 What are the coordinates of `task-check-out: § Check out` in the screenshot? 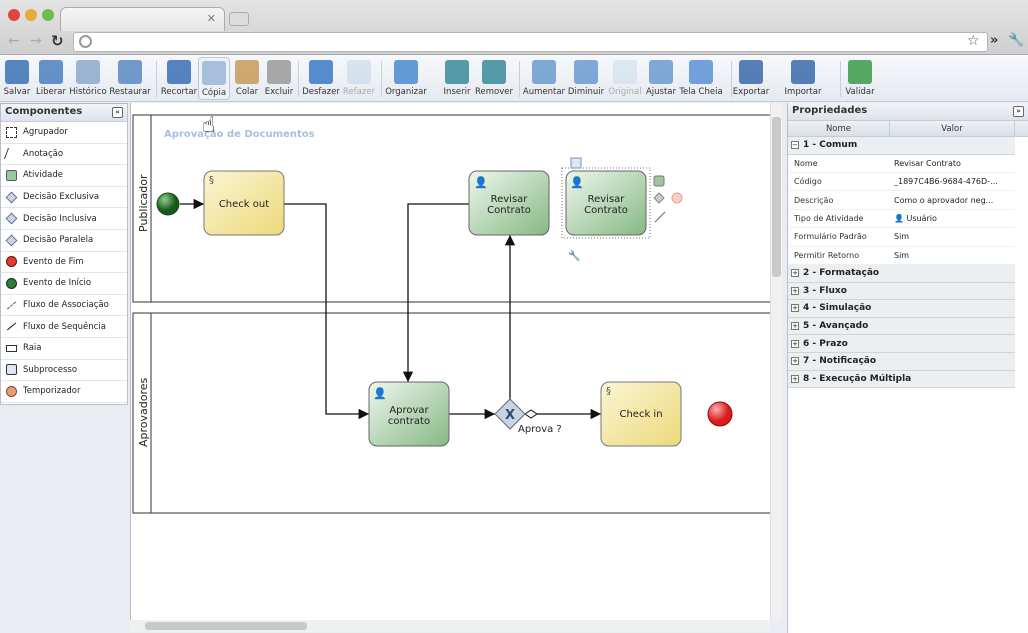 It's located at (244, 203).